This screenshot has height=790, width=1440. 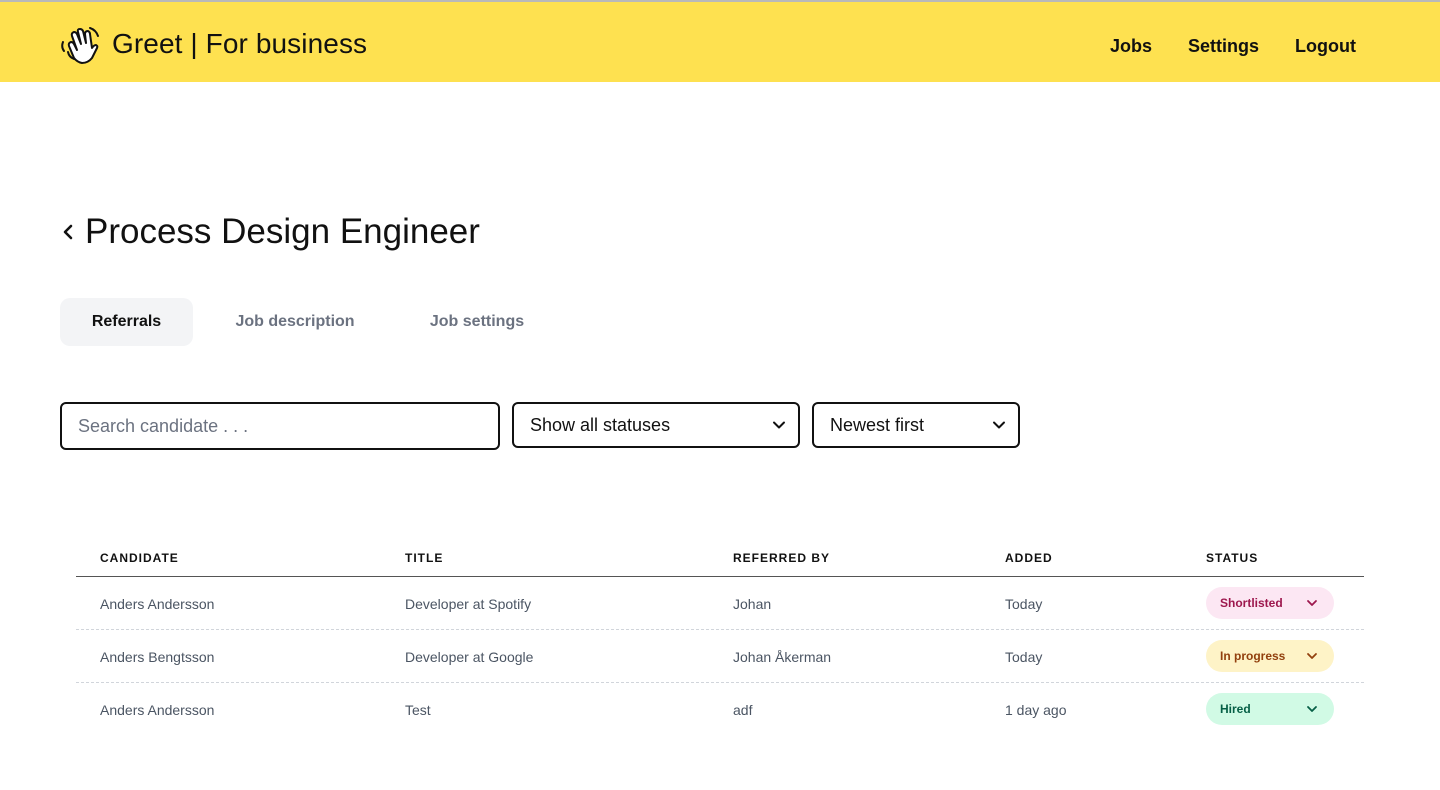 What do you see at coordinates (240, 43) in the screenshot?
I see `brand-name: Greet | For business` at bounding box center [240, 43].